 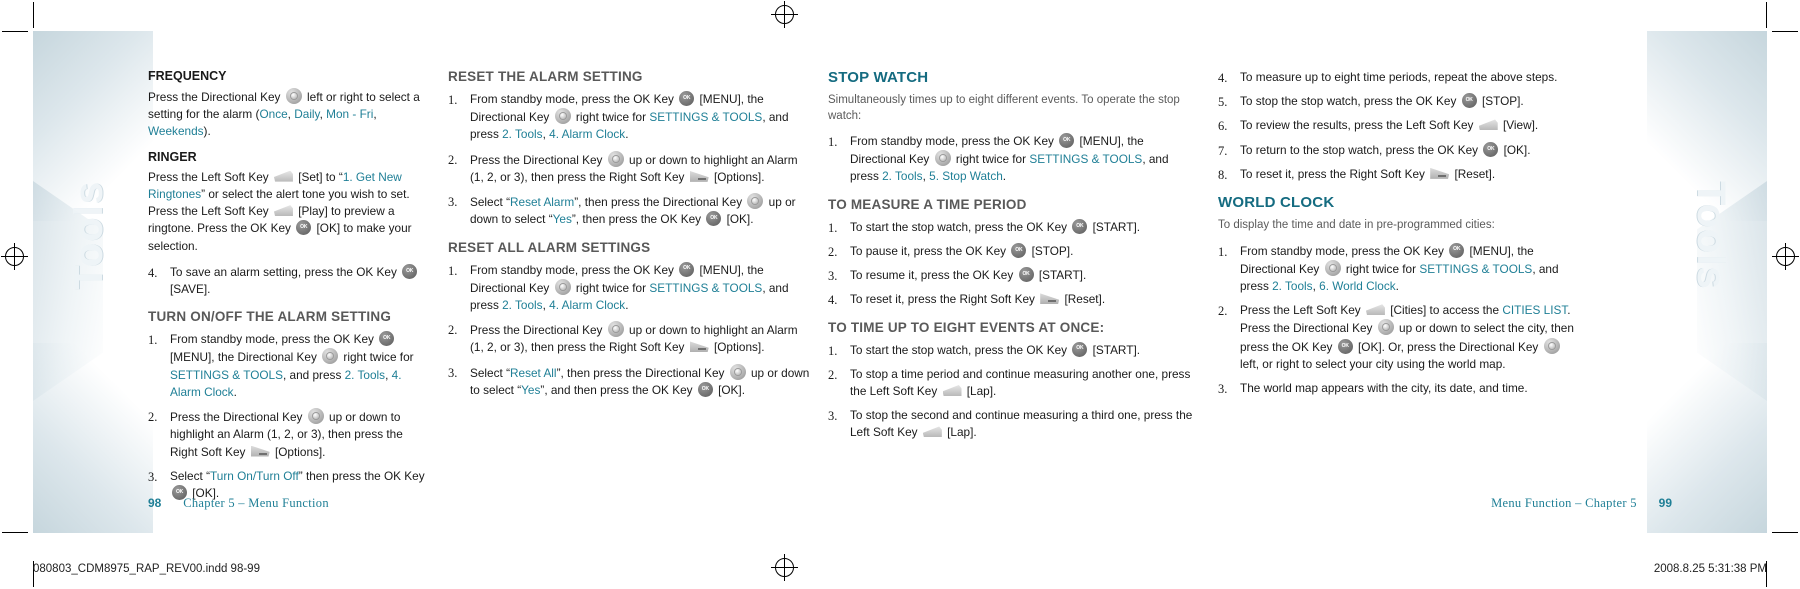 I want to click on link-stop-watch: 5. Stop Watch, so click(x=966, y=176).